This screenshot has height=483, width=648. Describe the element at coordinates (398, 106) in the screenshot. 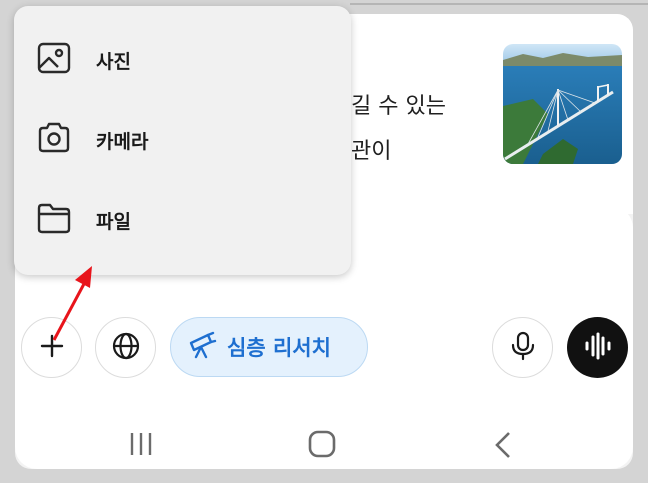

I see `message-text-line-1: 길 수 있는` at that location.